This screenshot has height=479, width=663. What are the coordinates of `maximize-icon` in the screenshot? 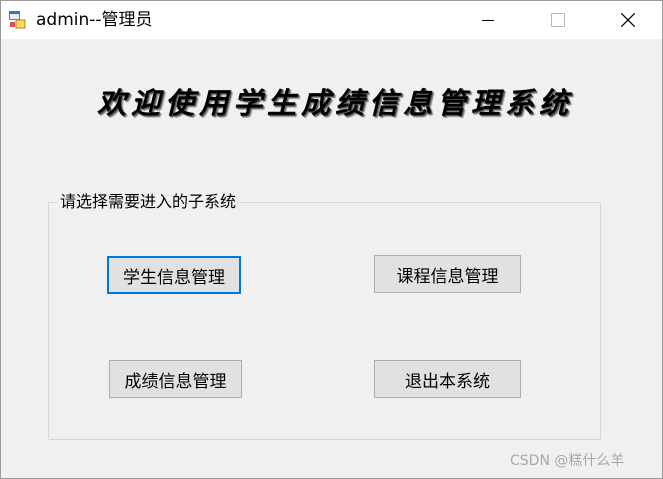 It's located at (558, 20).